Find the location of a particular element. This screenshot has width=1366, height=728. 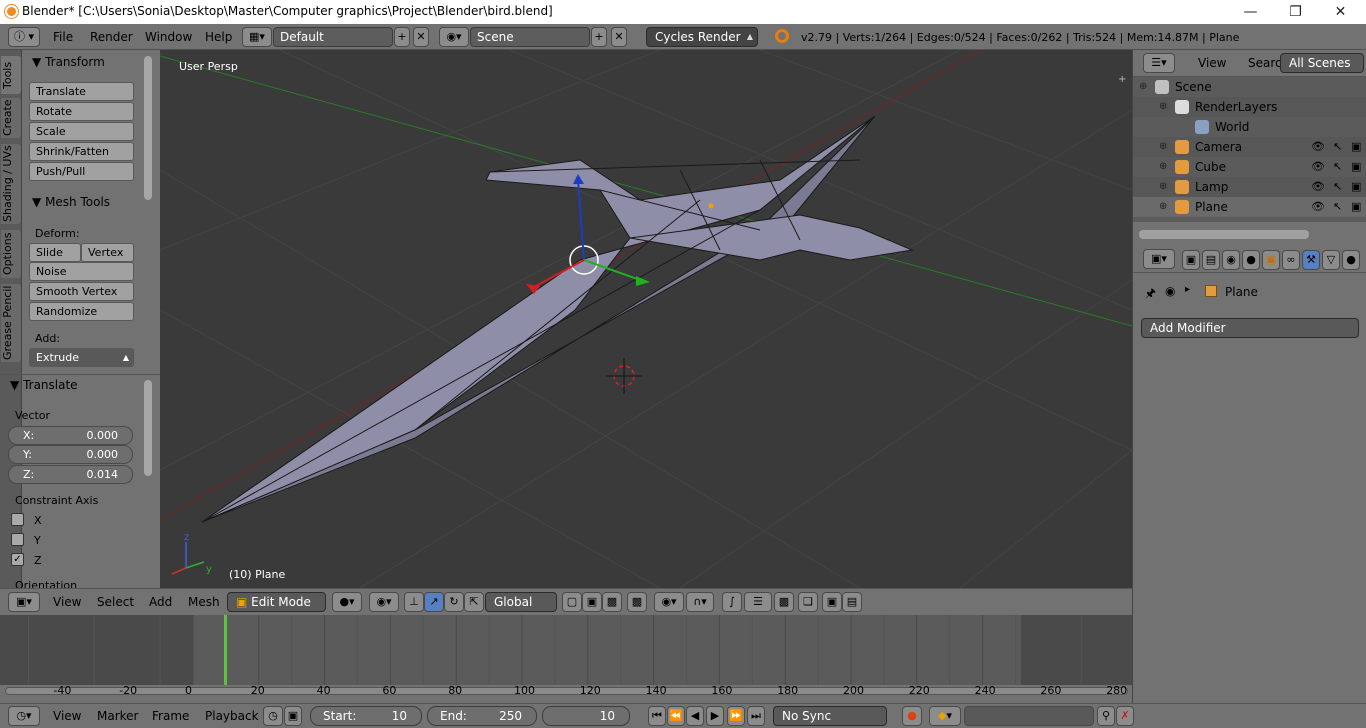

noise-button: Noise is located at coordinates (81, 271).